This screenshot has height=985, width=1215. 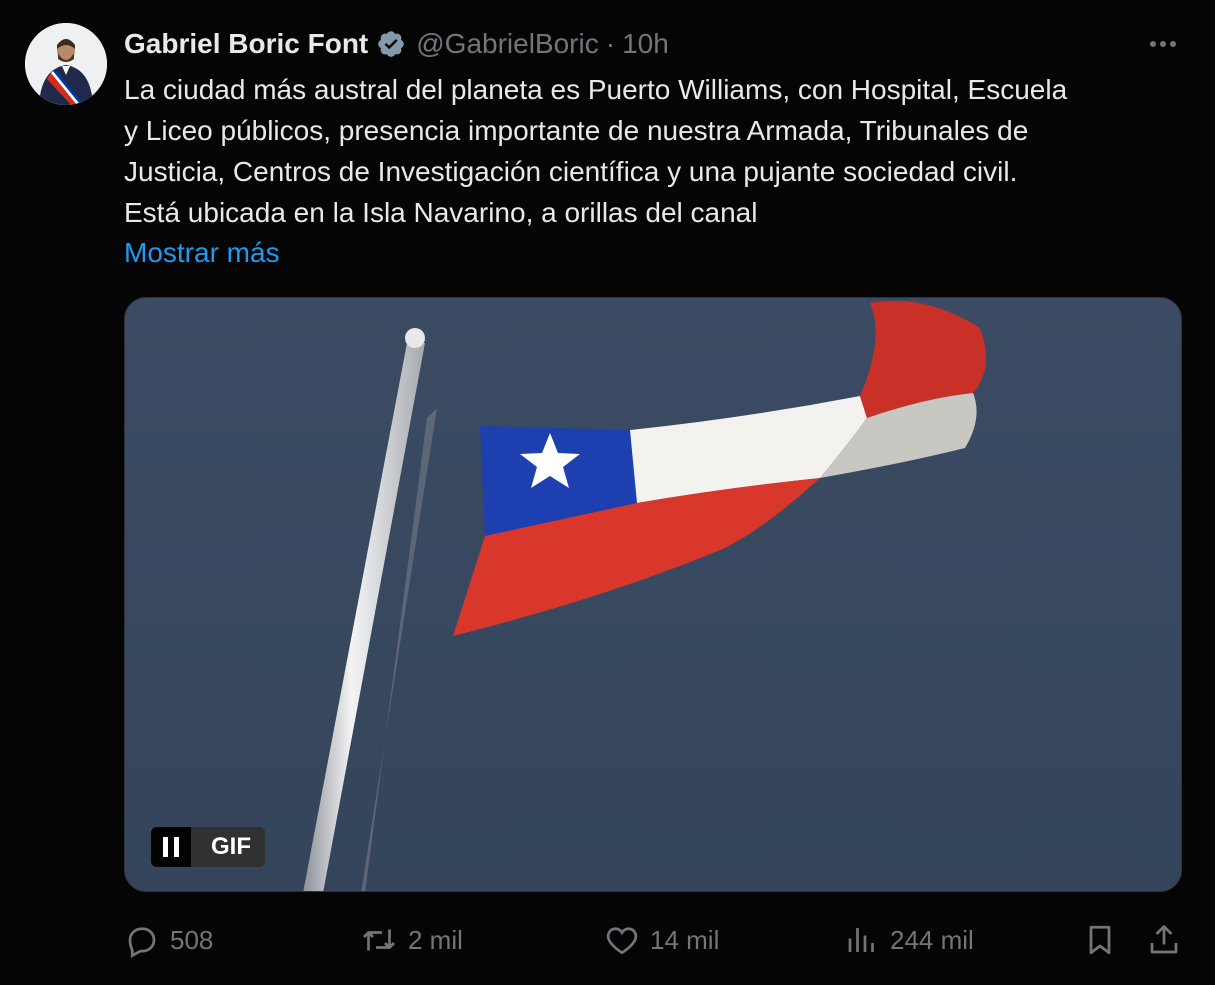 I want to click on show-more-link: Mostrar más, so click(x=202, y=252).